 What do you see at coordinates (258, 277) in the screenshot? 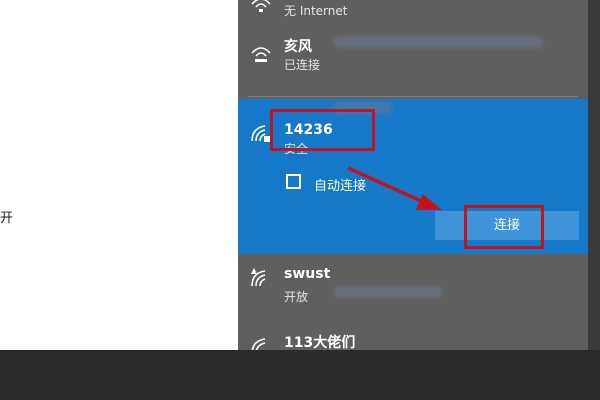
I see `wifi-warning-icon` at bounding box center [258, 277].